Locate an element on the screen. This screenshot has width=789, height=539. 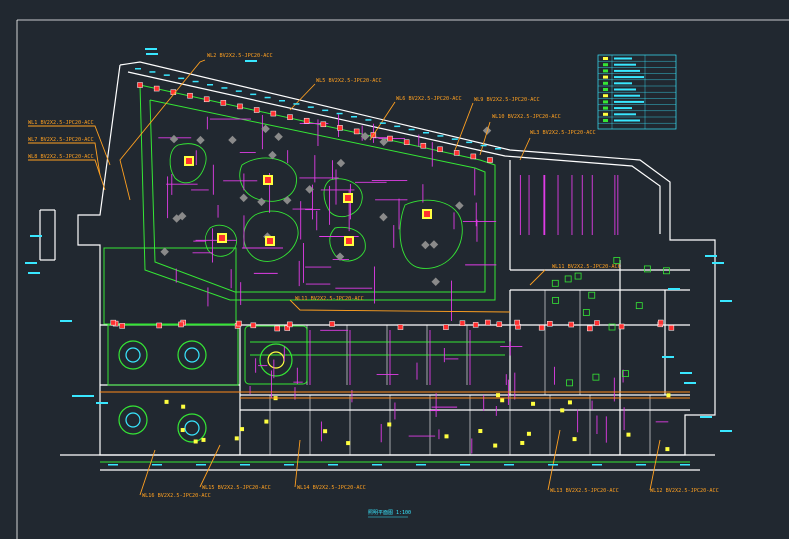
circuit-label: WL8 BV2X2.5-JPC20-ACC is located at coordinates (61, 157).